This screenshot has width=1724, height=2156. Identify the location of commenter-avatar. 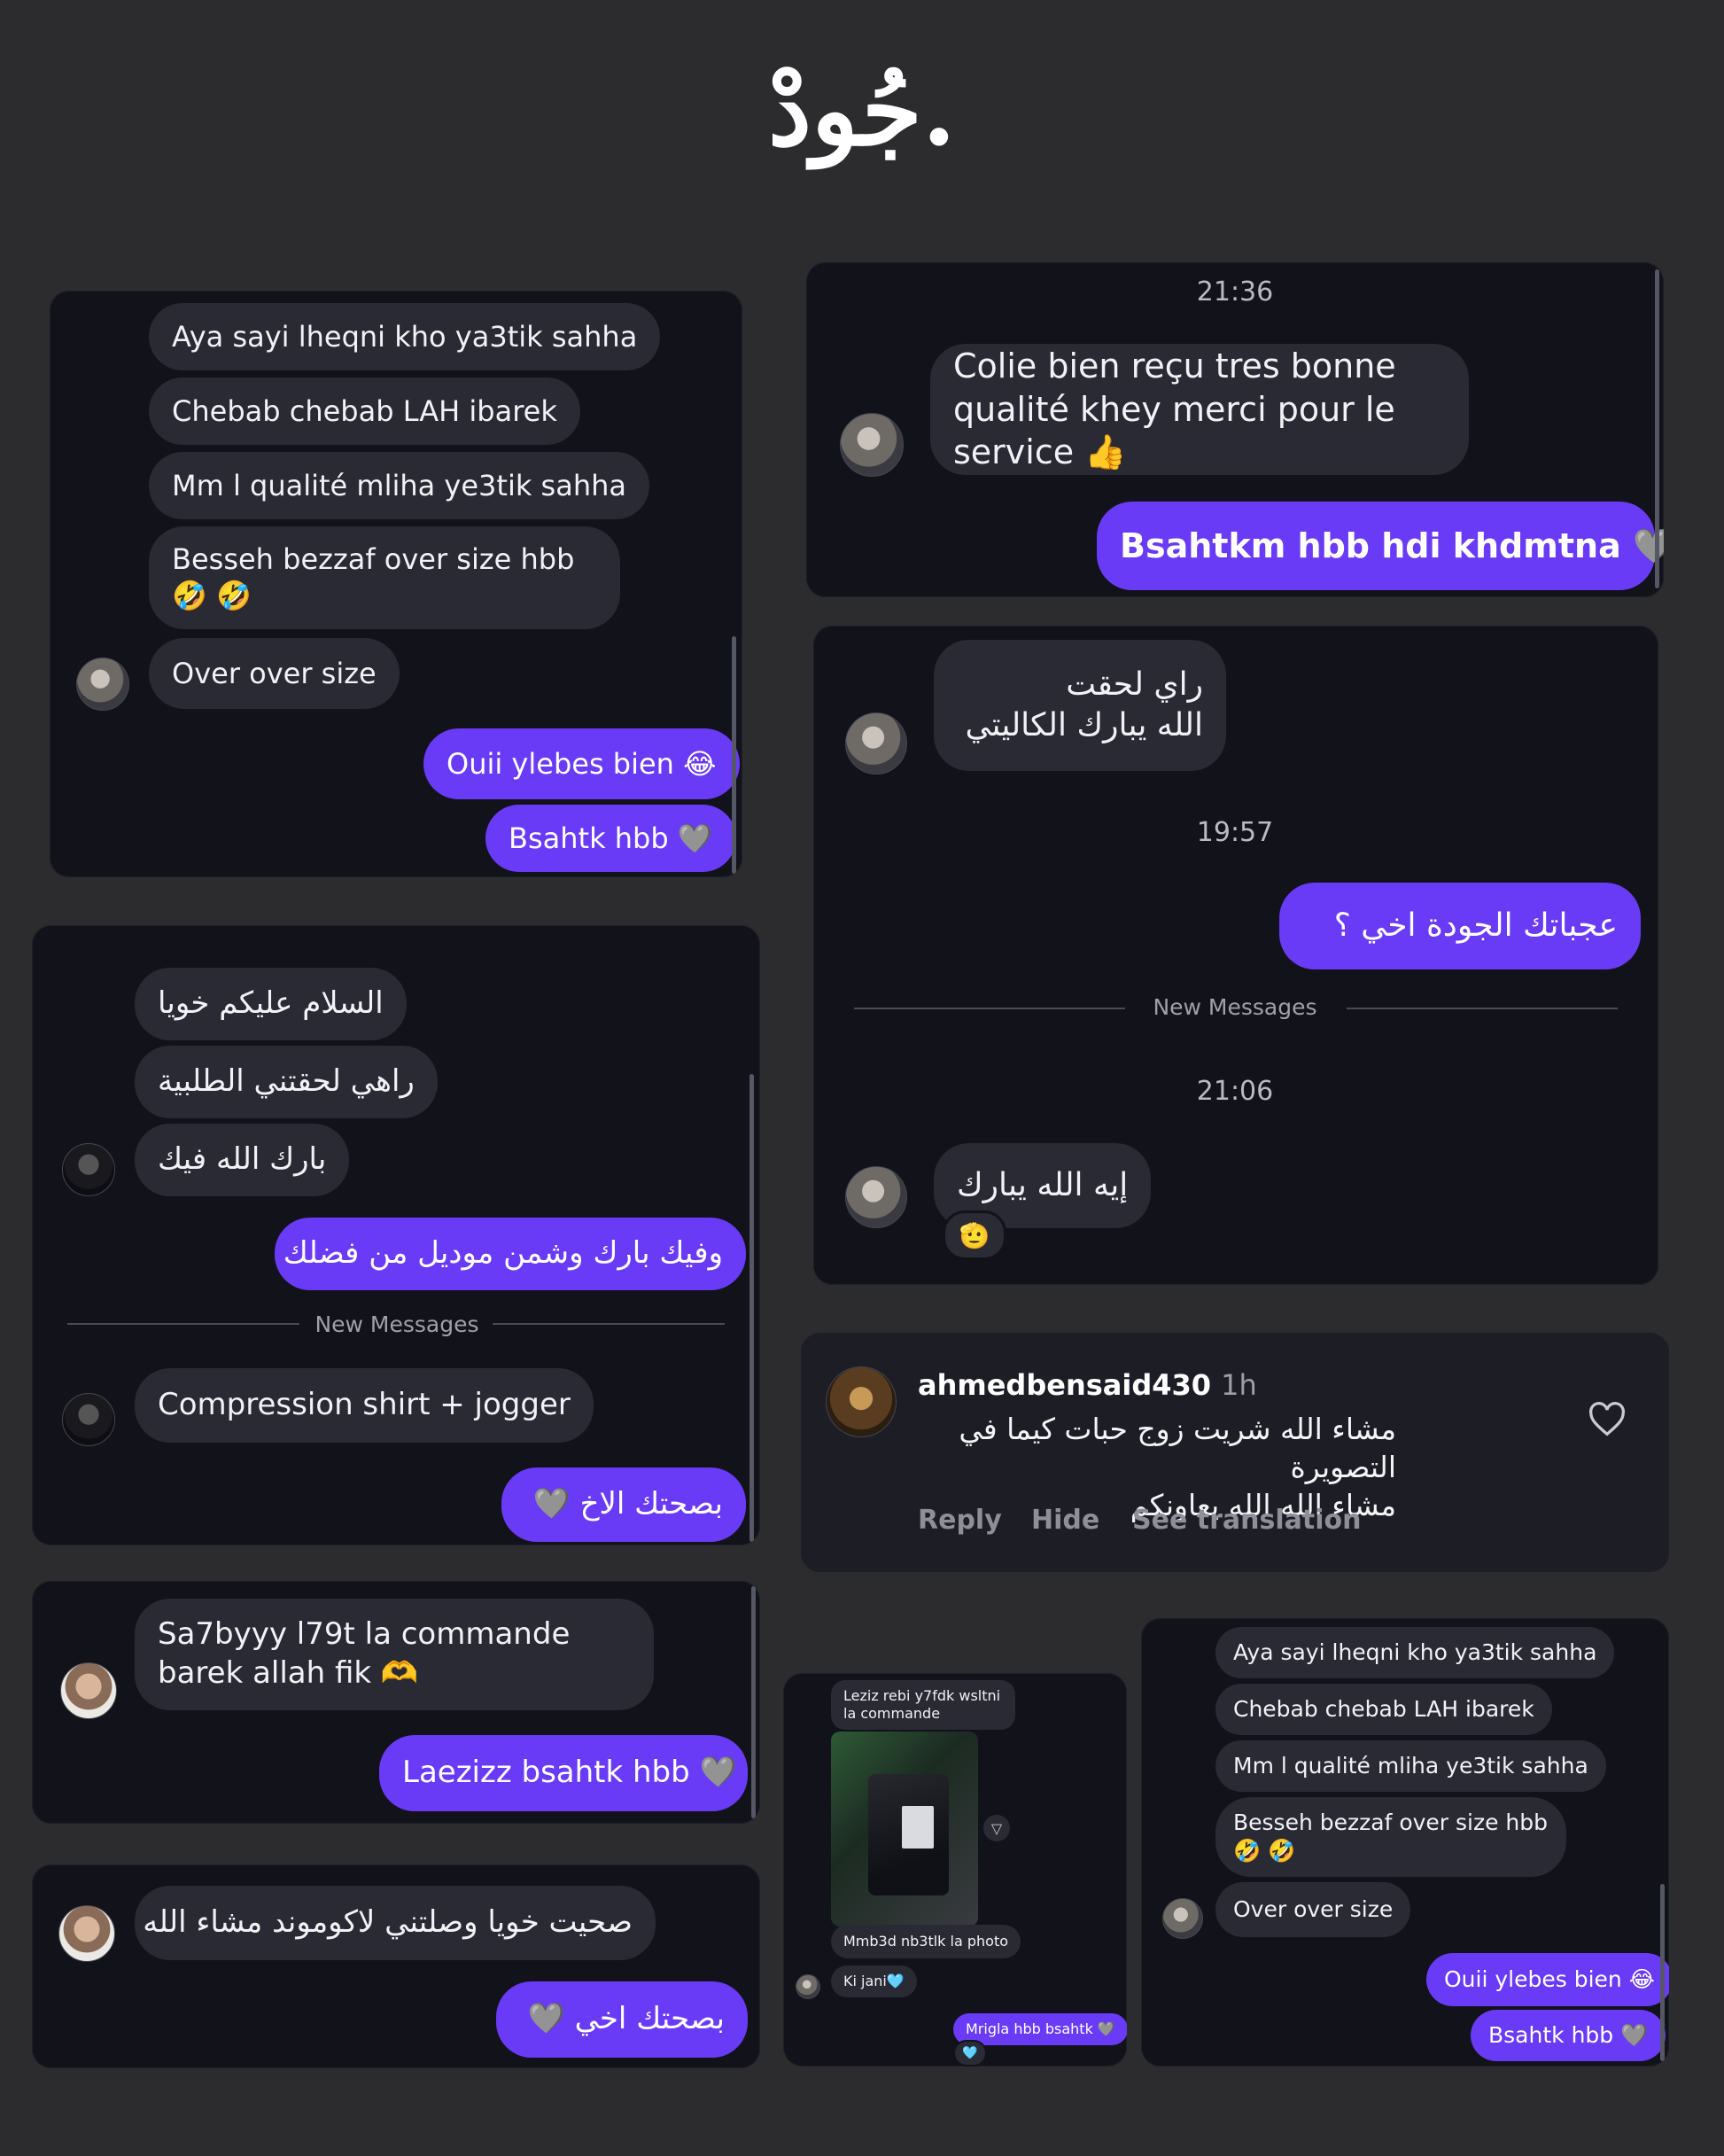
(861, 1401).